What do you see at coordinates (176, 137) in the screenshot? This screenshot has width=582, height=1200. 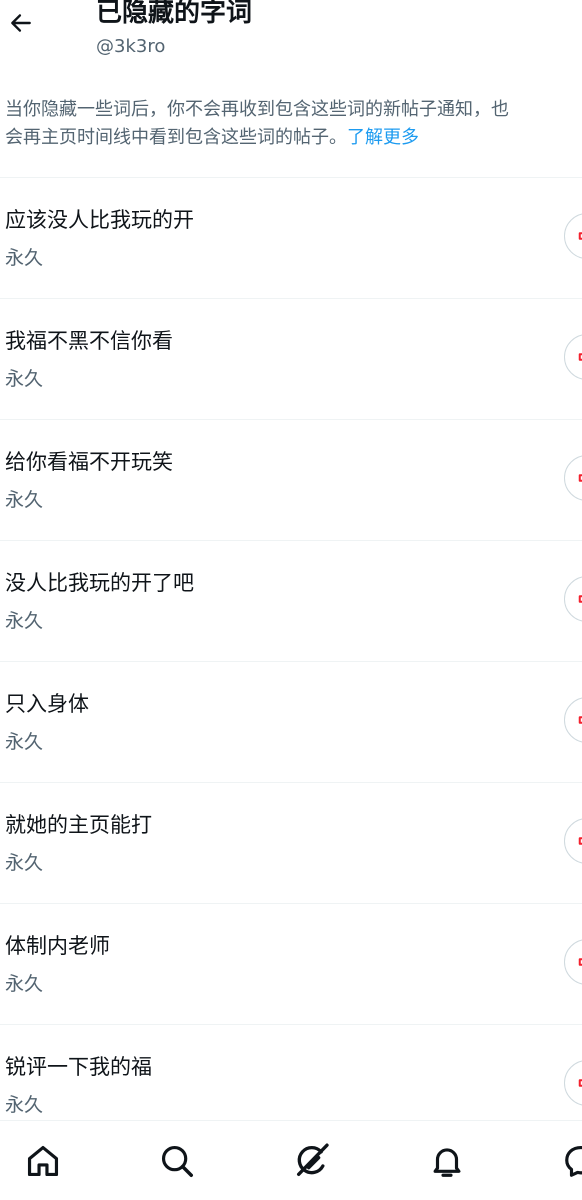 I see `description-line-2-text: 会再主页时间线中看到包含这些词的帖子。` at bounding box center [176, 137].